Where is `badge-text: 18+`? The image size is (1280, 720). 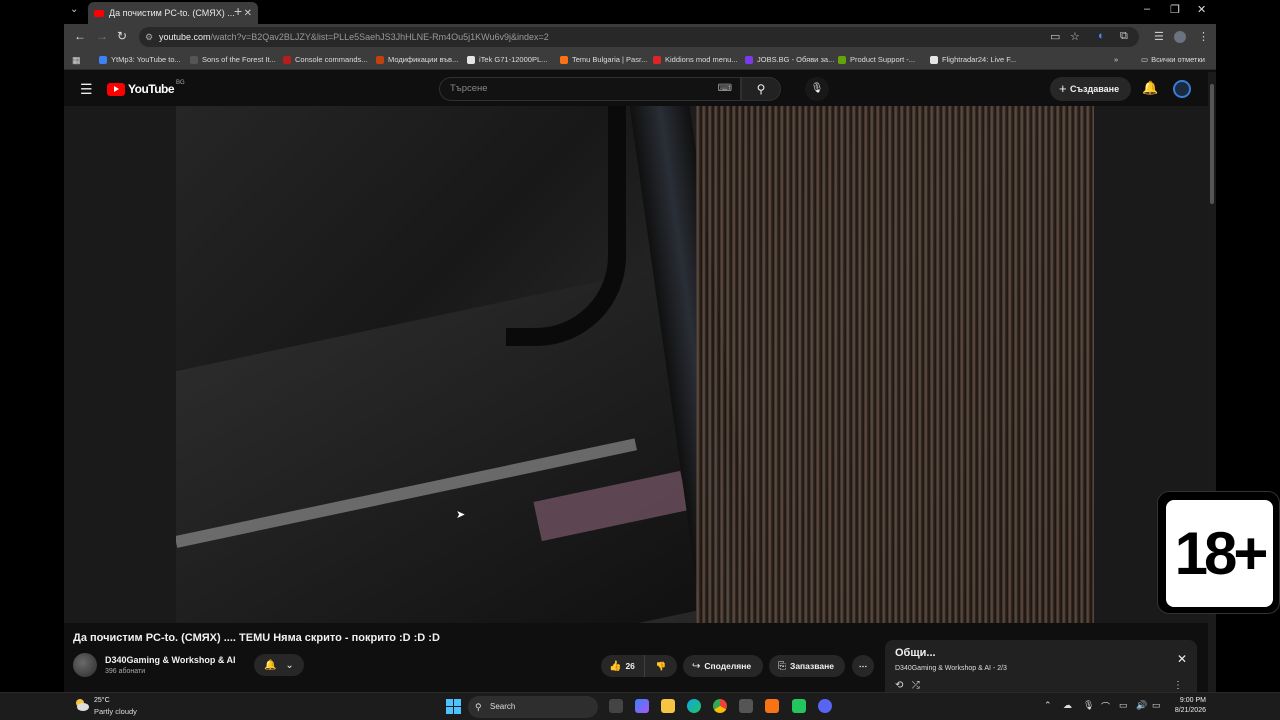
badge-text: 18+ is located at coordinates (1221, 553).